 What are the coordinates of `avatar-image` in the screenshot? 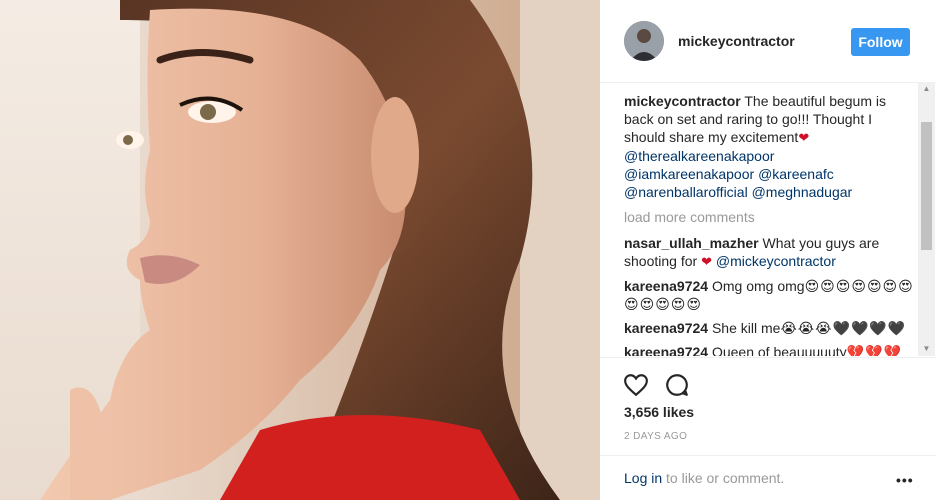 It's located at (644, 41).